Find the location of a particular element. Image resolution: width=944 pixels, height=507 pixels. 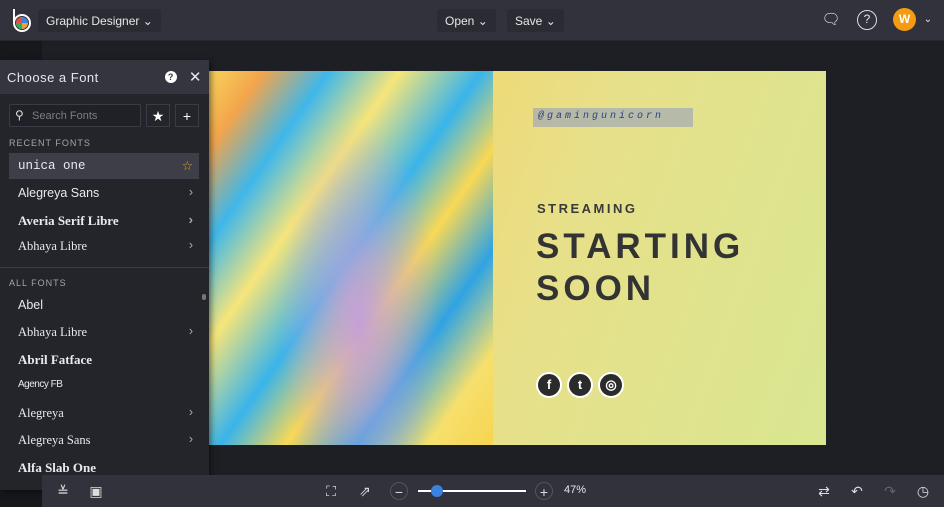

close-icon: ✕ is located at coordinates (195, 77).